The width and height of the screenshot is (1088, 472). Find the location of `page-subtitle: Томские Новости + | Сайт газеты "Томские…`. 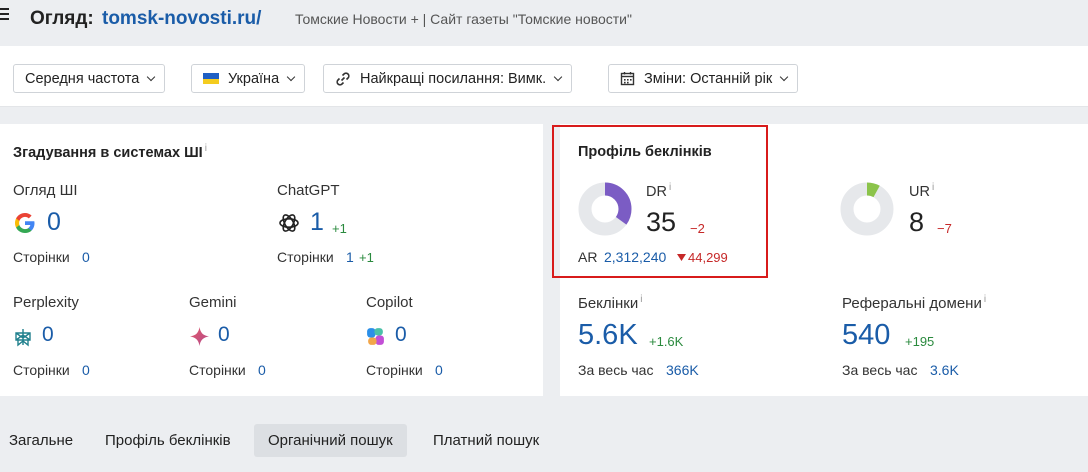

page-subtitle: Томские Новости + | Сайт газеты "Томские… is located at coordinates (463, 19).